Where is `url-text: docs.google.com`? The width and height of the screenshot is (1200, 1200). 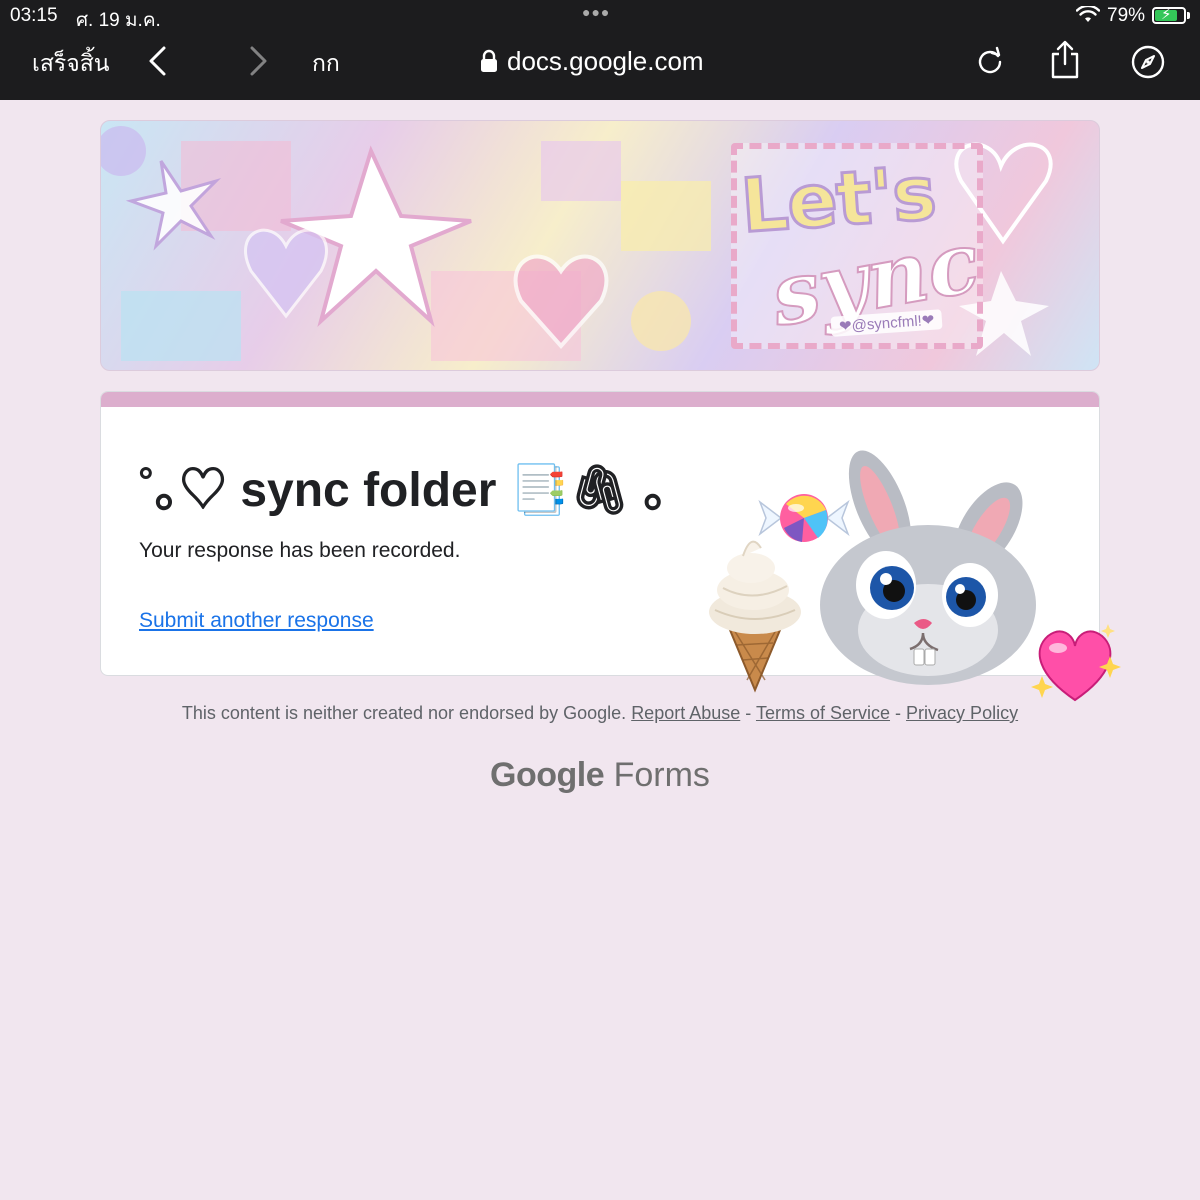 url-text: docs.google.com is located at coordinates (605, 60).